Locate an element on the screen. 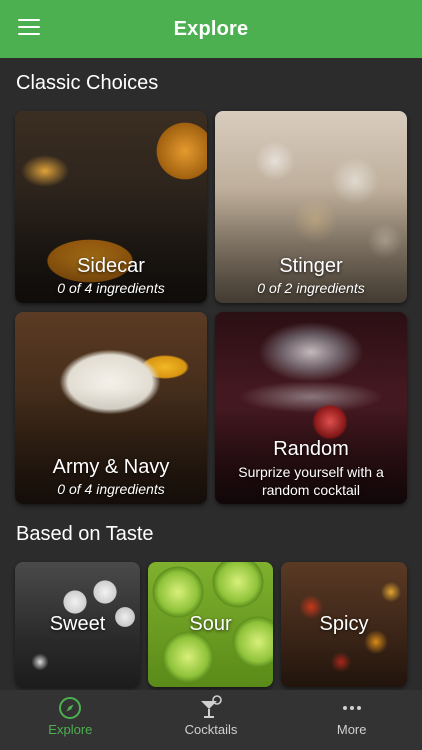 Image resolution: width=422 pixels, height=750 pixels. card-title: Sweet is located at coordinates (77, 624).